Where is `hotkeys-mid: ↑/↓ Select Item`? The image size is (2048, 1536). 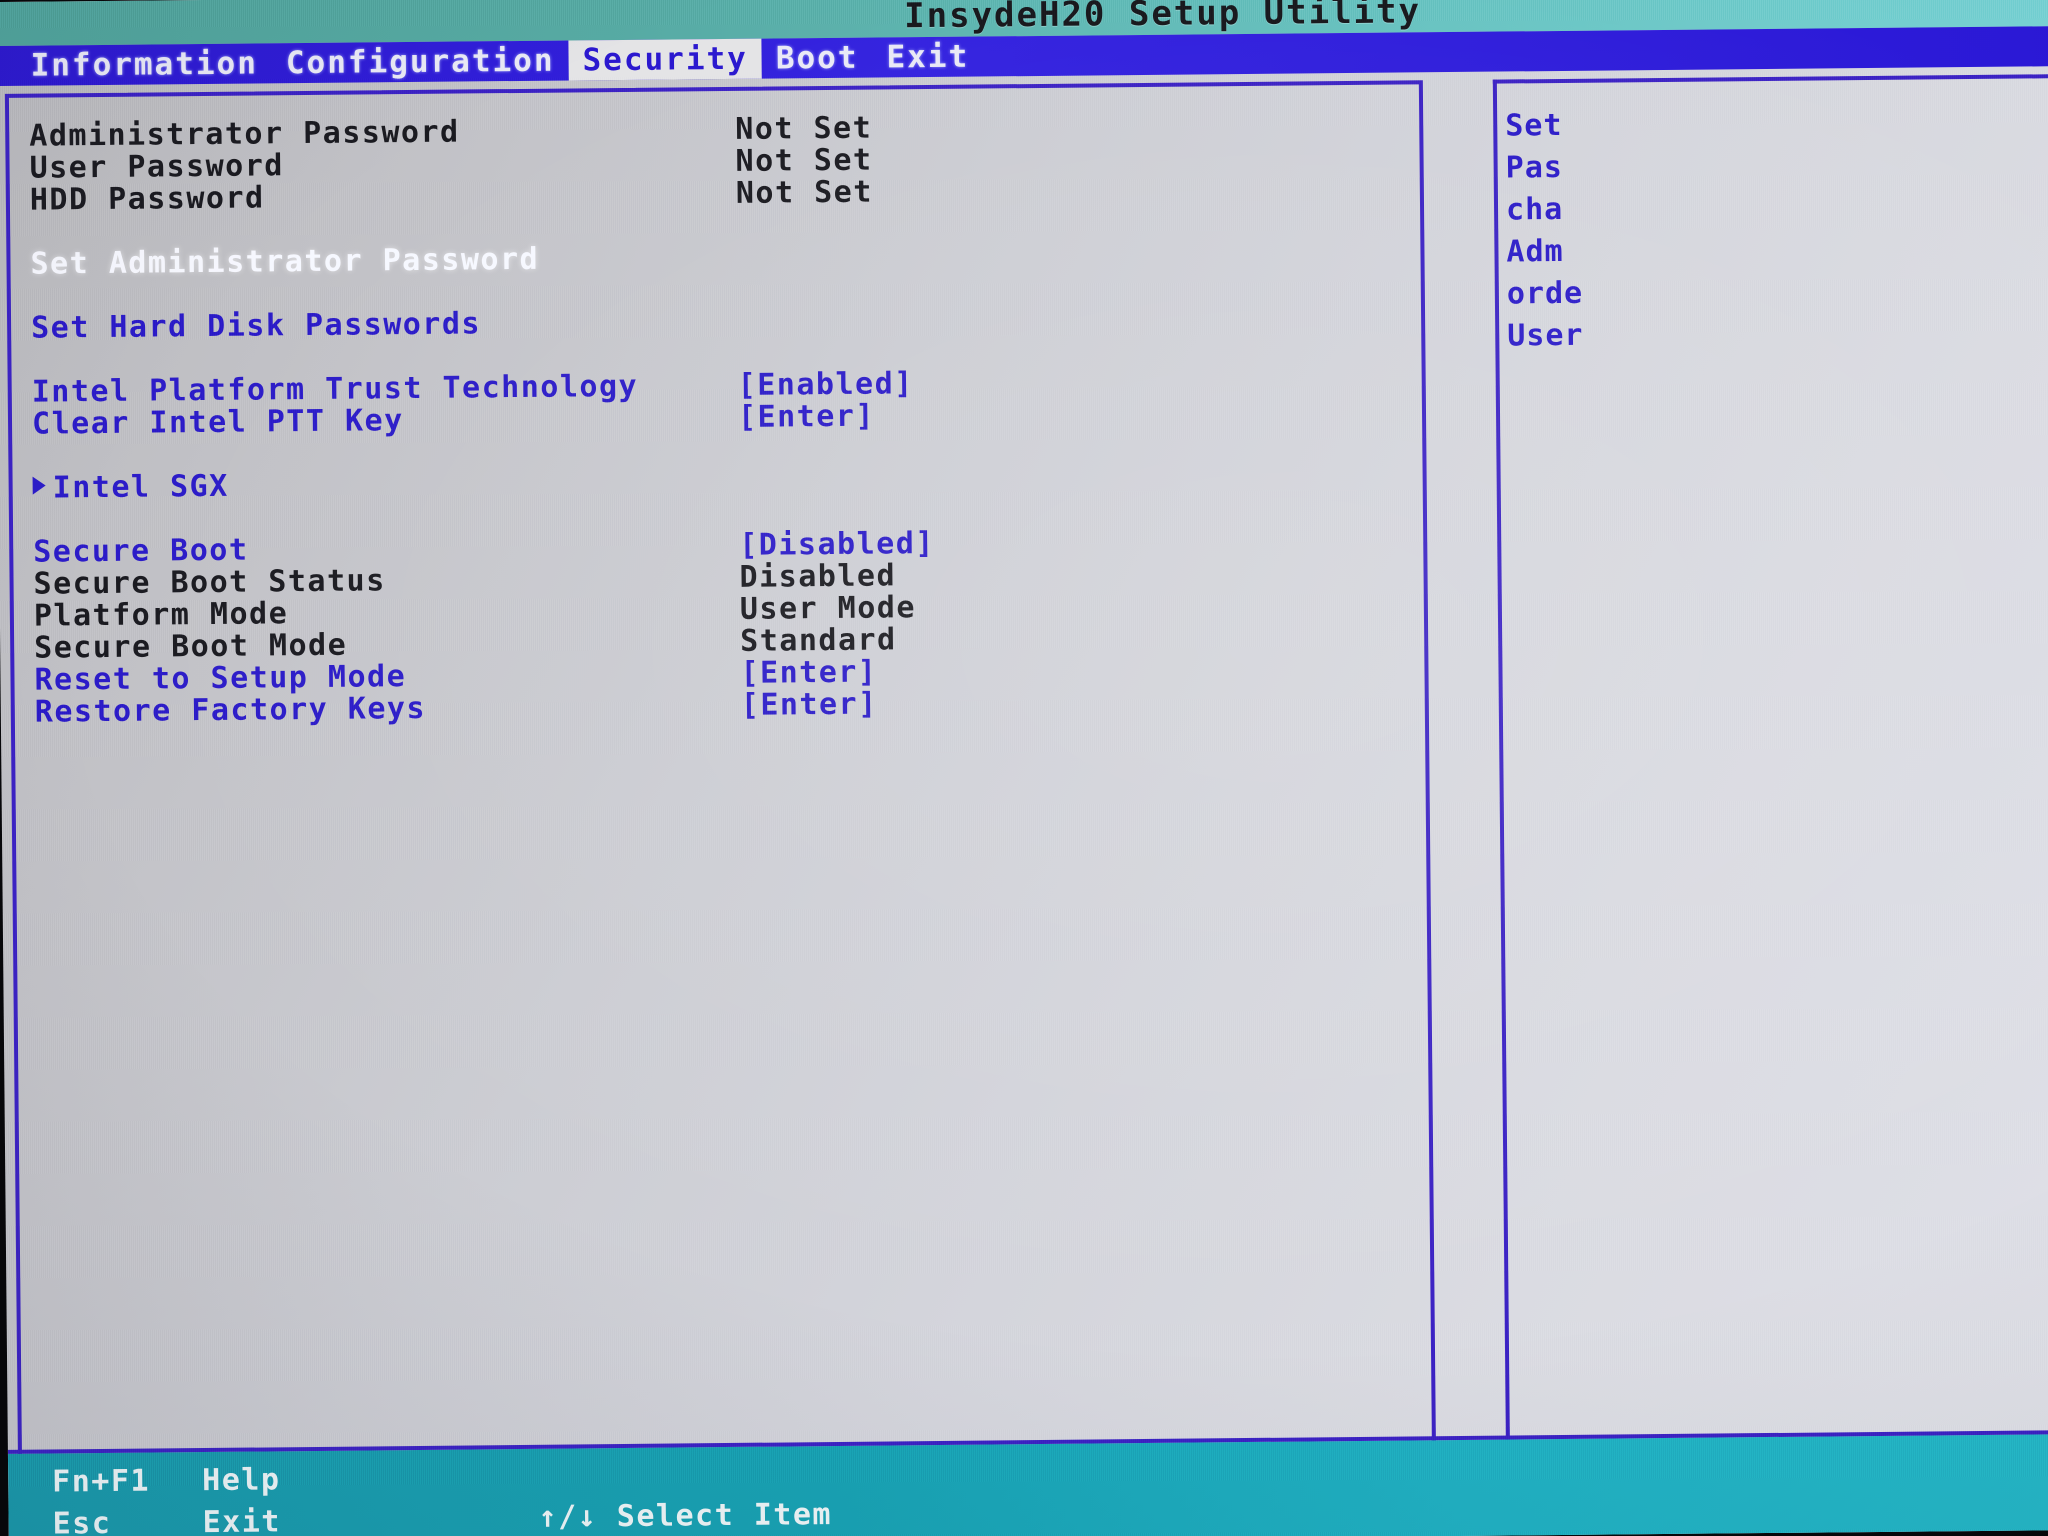
hotkeys-mid: ↑/↓ Select Item is located at coordinates (685, 1515).